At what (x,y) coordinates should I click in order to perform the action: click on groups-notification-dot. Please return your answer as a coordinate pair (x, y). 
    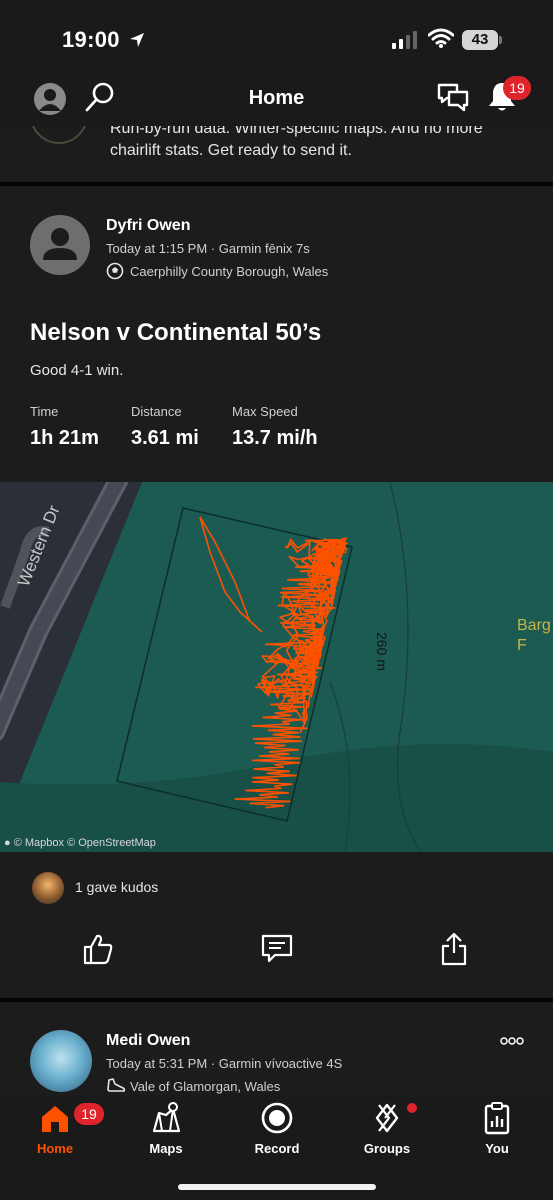
    Looking at the image, I should click on (412, 1108).